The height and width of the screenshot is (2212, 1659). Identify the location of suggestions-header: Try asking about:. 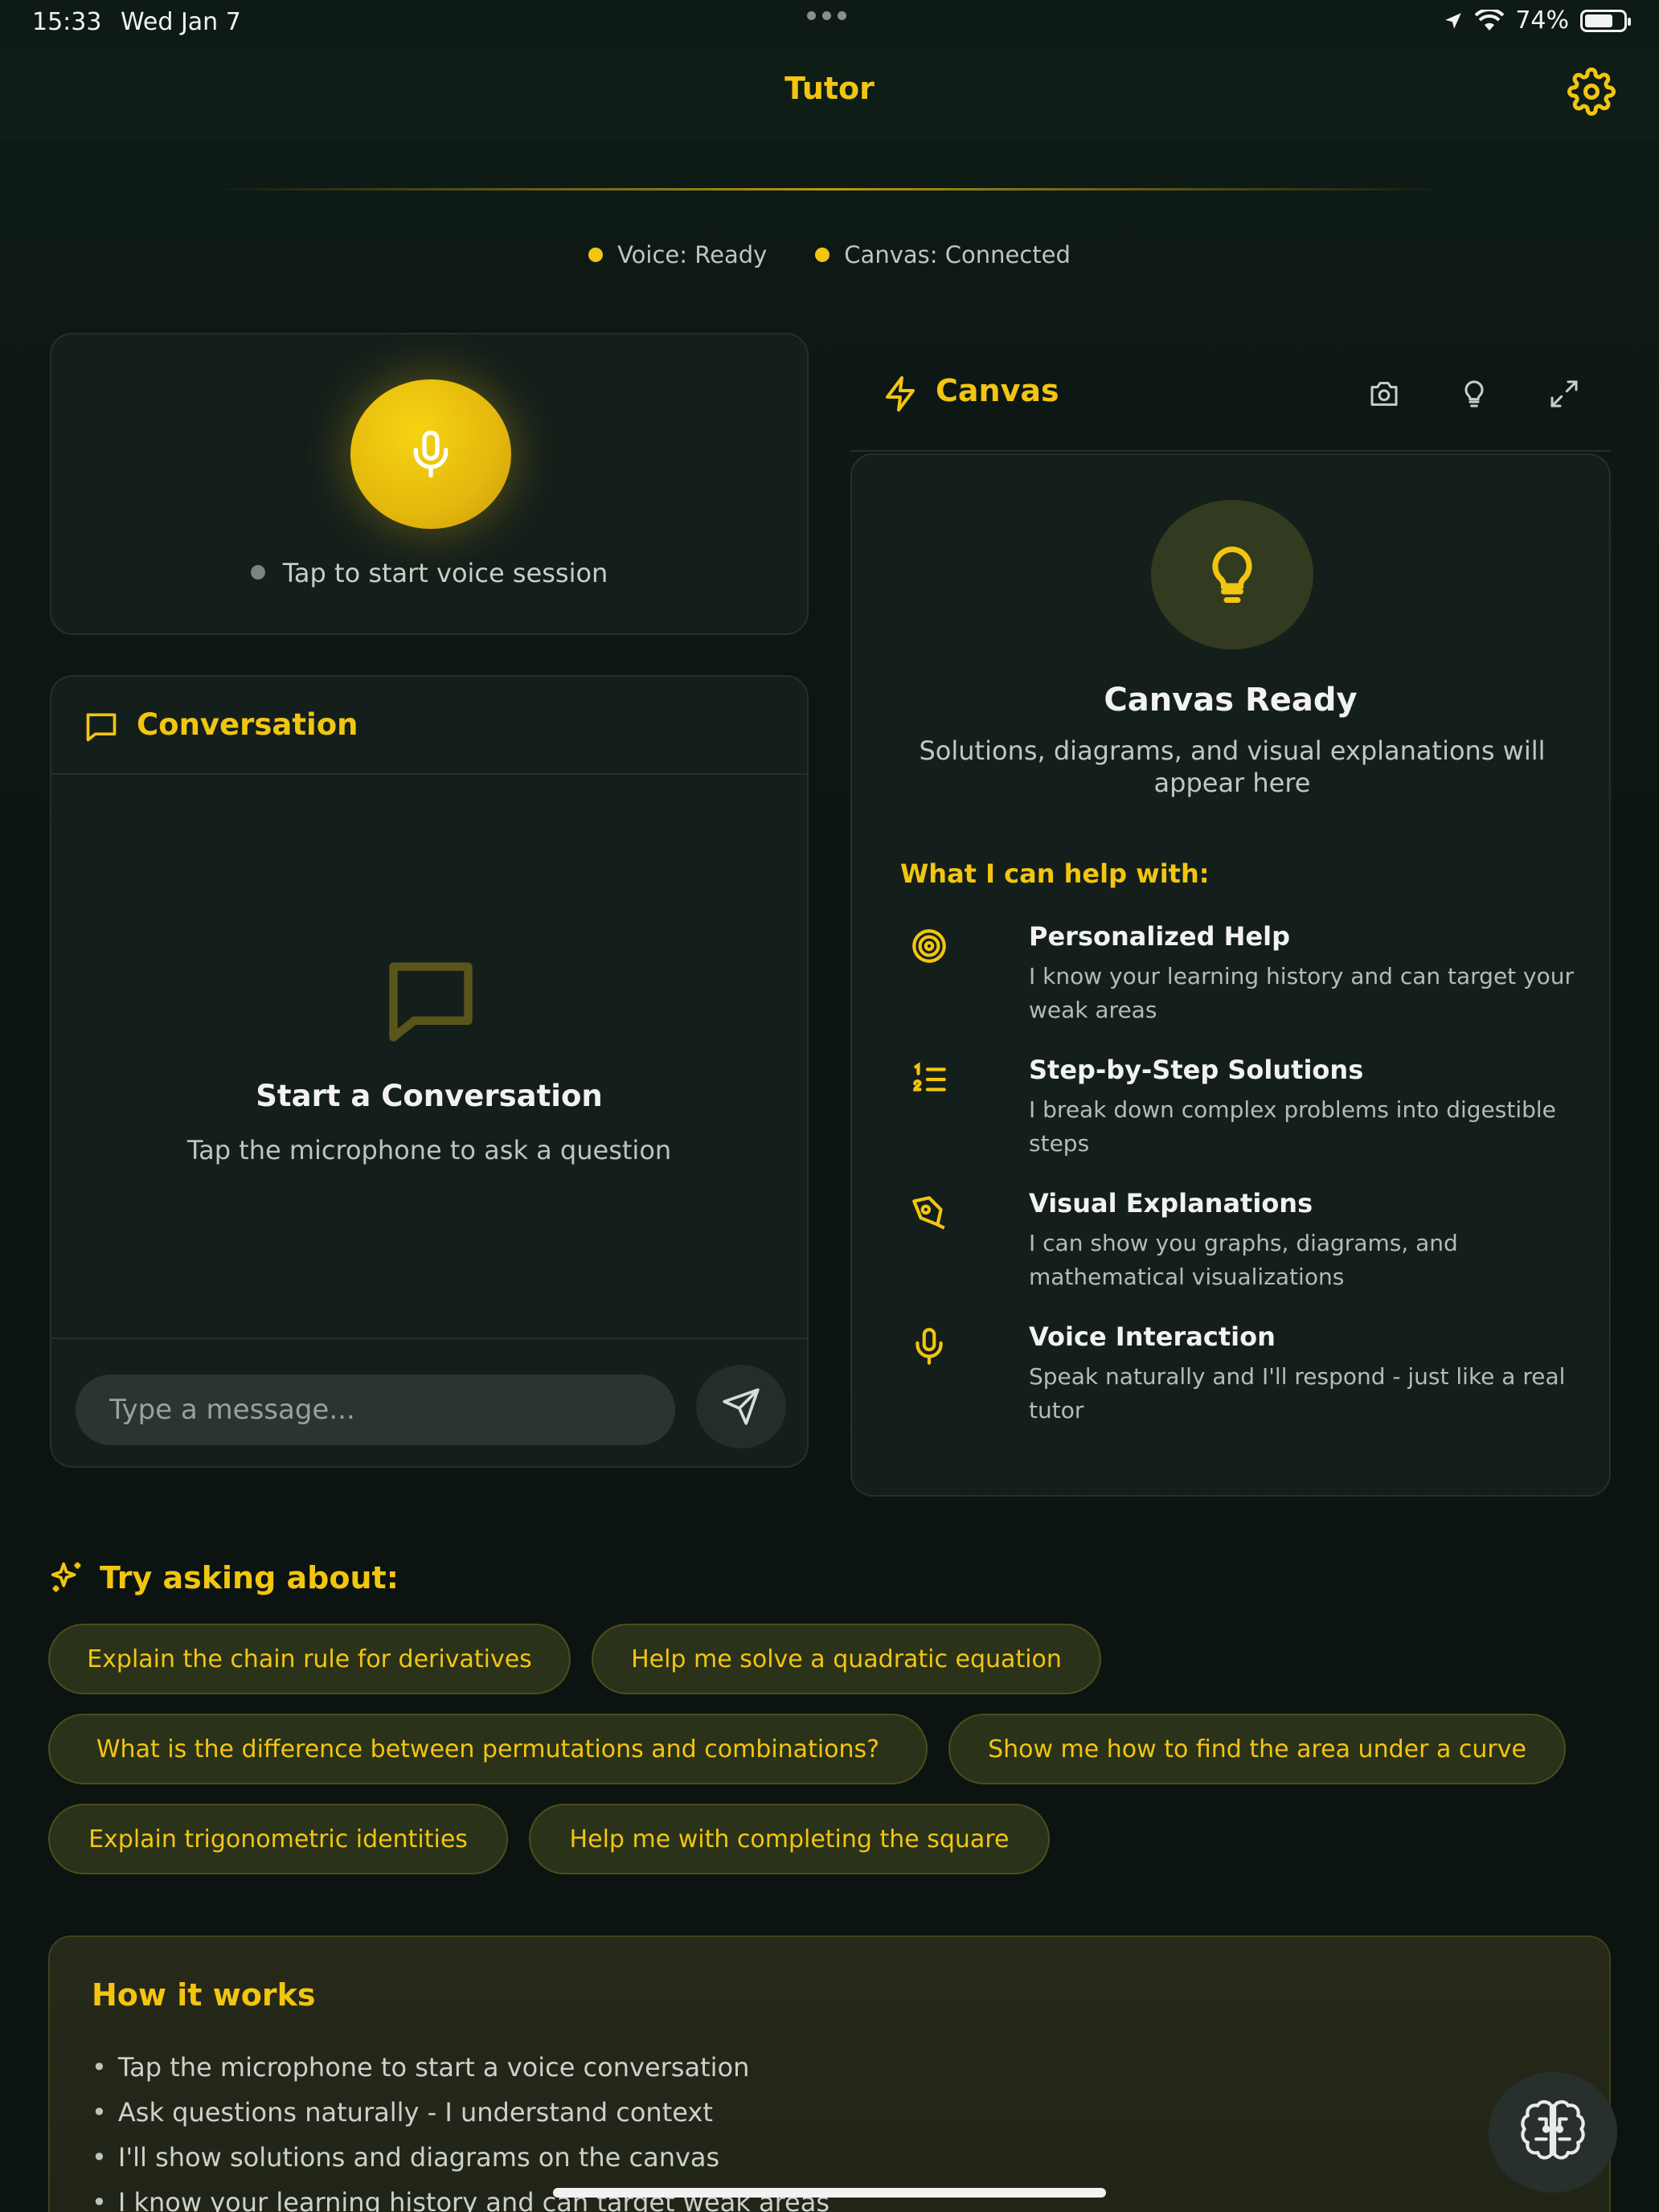
(223, 1577).